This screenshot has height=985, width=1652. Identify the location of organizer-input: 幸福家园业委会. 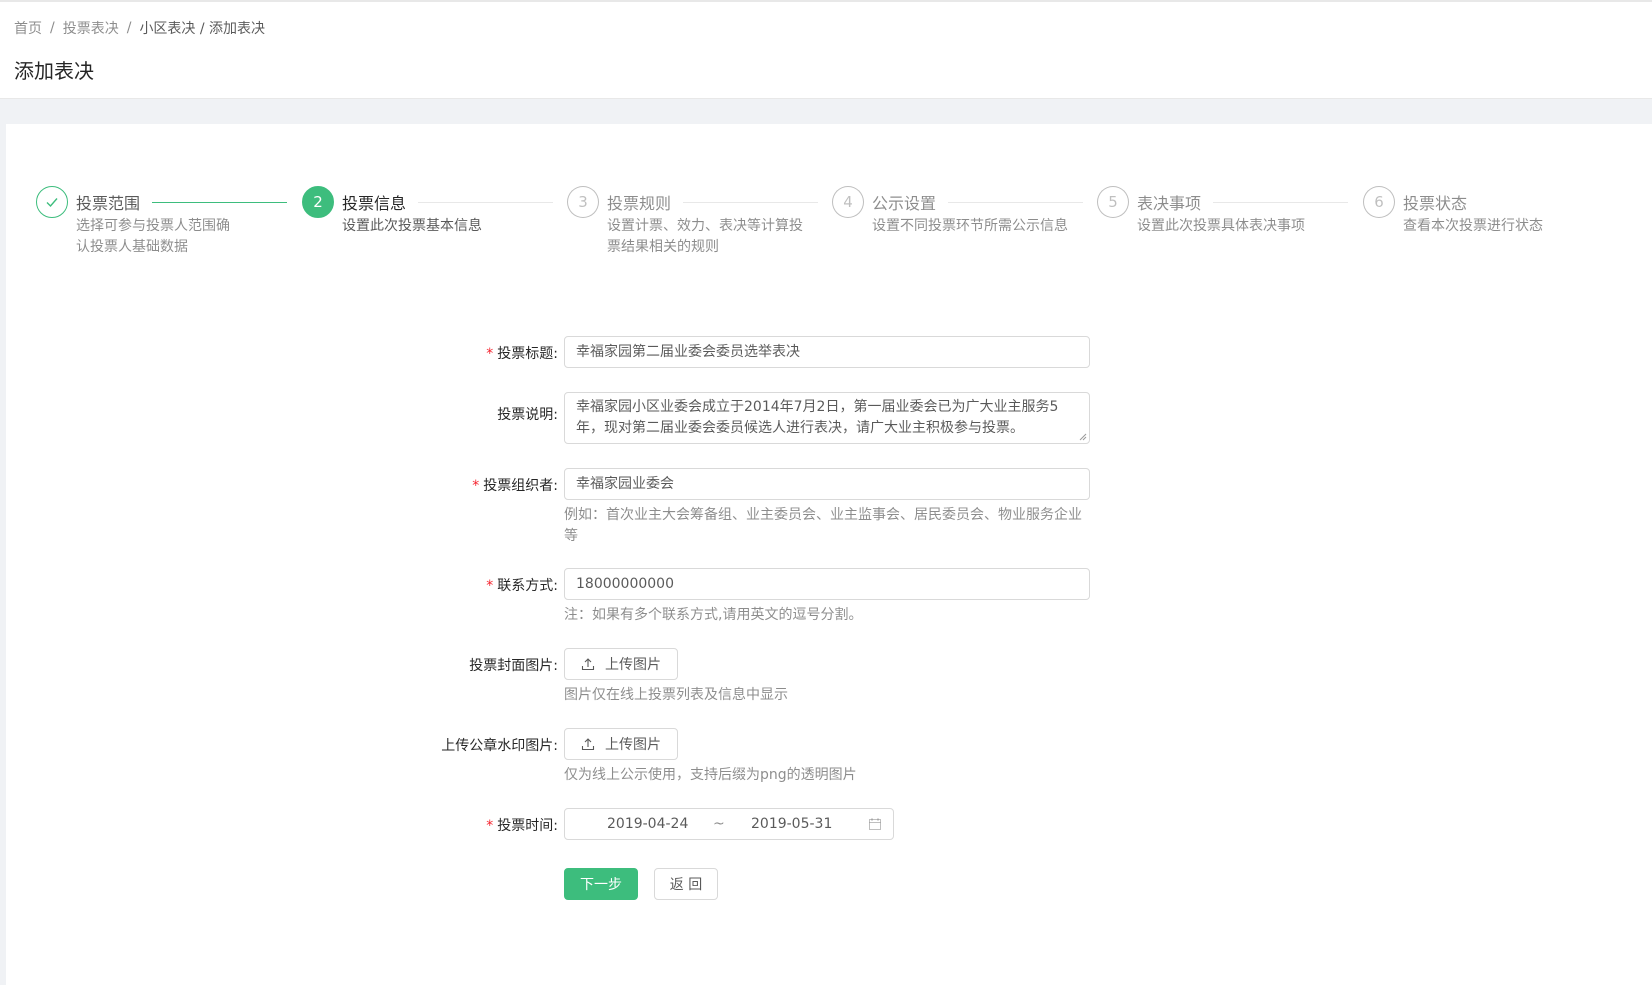
(827, 484).